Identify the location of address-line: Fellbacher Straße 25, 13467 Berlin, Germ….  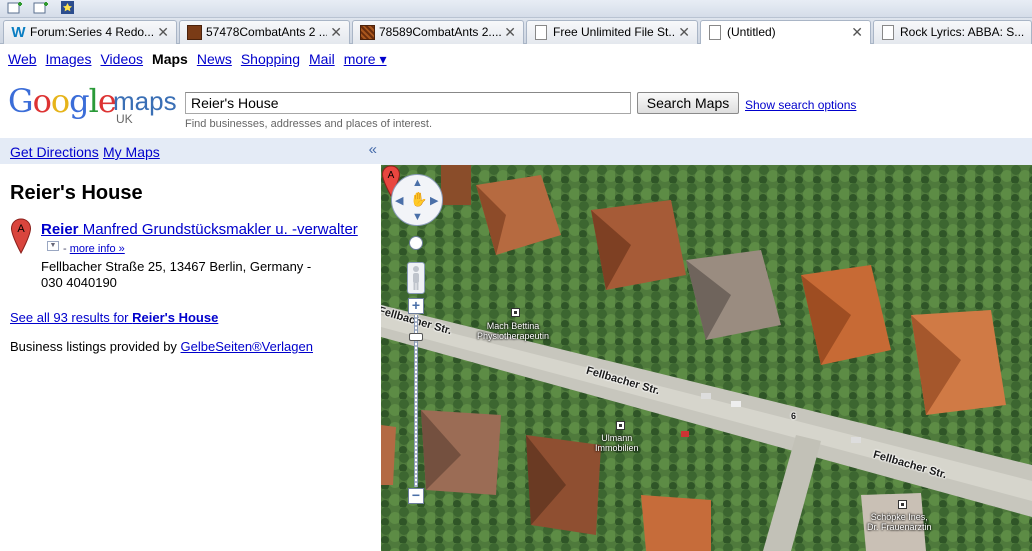
(176, 266).